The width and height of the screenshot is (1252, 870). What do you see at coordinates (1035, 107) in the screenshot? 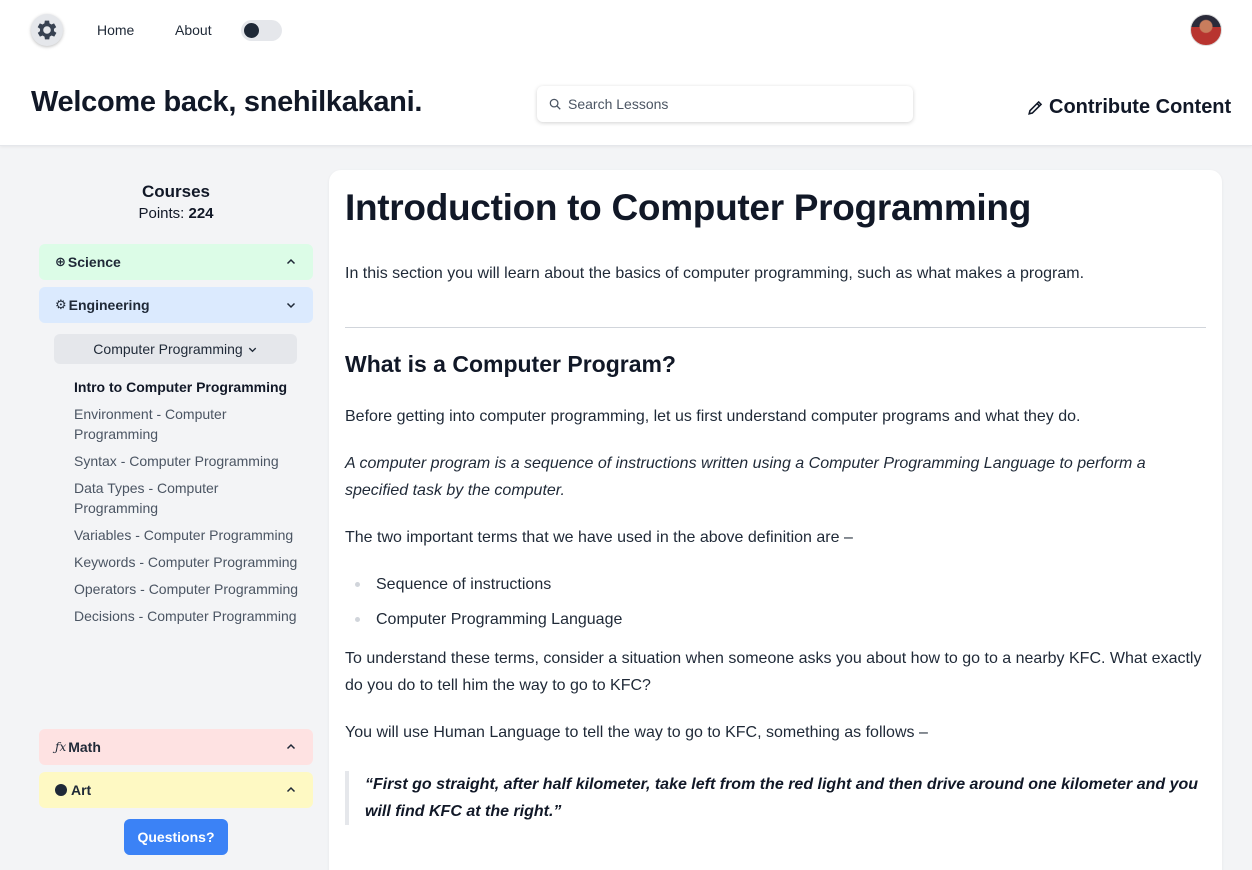
I see `pencil-icon` at bounding box center [1035, 107].